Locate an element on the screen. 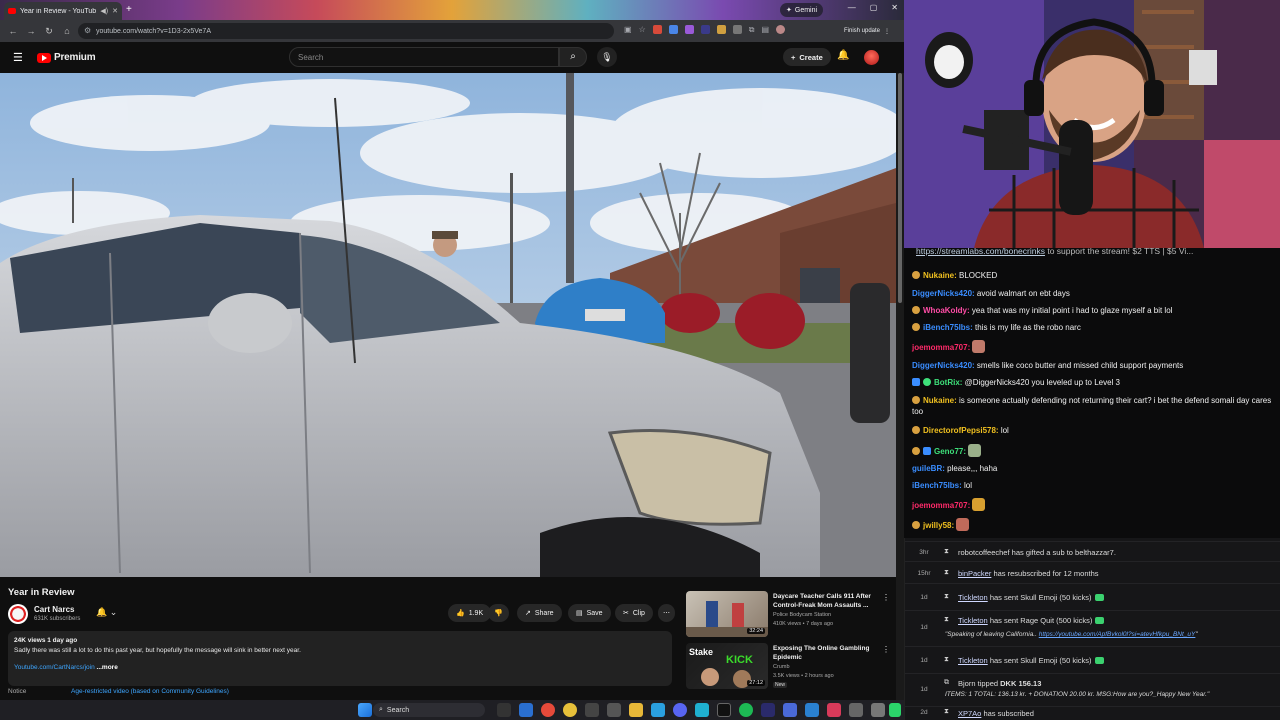 This screenshot has height=720, width=1280. event-user: XP7Ao is located at coordinates (969, 713).